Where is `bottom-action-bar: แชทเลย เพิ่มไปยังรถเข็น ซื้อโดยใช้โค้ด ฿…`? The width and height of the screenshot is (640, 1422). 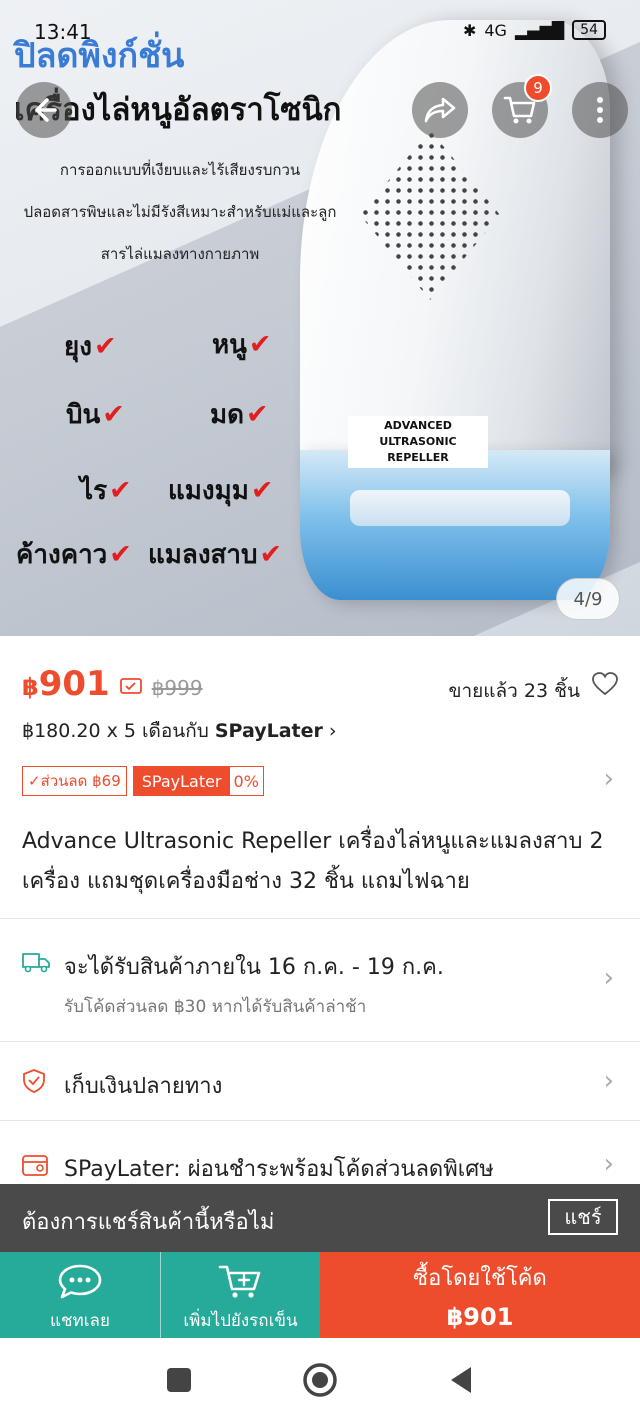 bottom-action-bar: แชทเลย เพิ่มไปยังรถเข็น ซื้อโดยใช้โค้ด ฿… is located at coordinates (320, 1295).